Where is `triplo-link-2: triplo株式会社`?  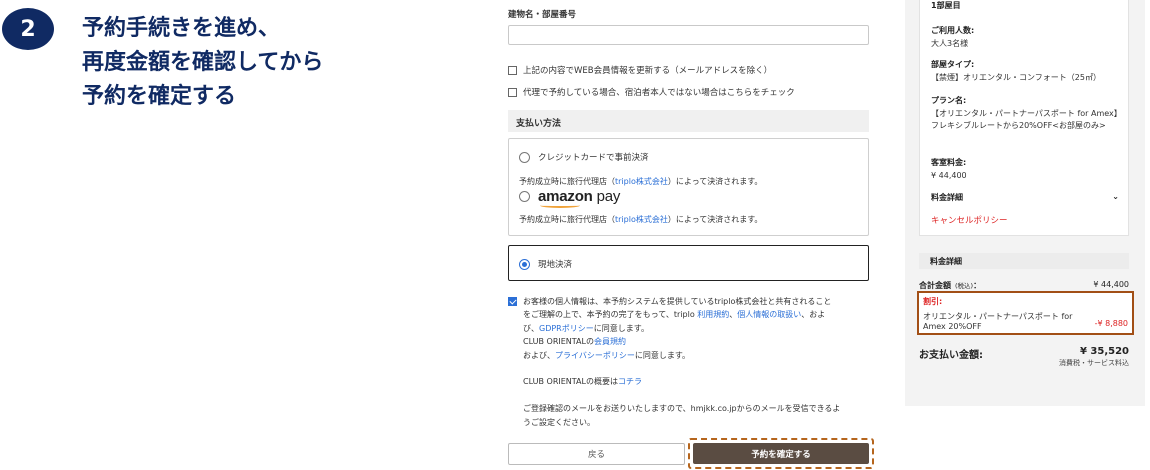 triplo-link-2: triplo株式会社 is located at coordinates (641, 219).